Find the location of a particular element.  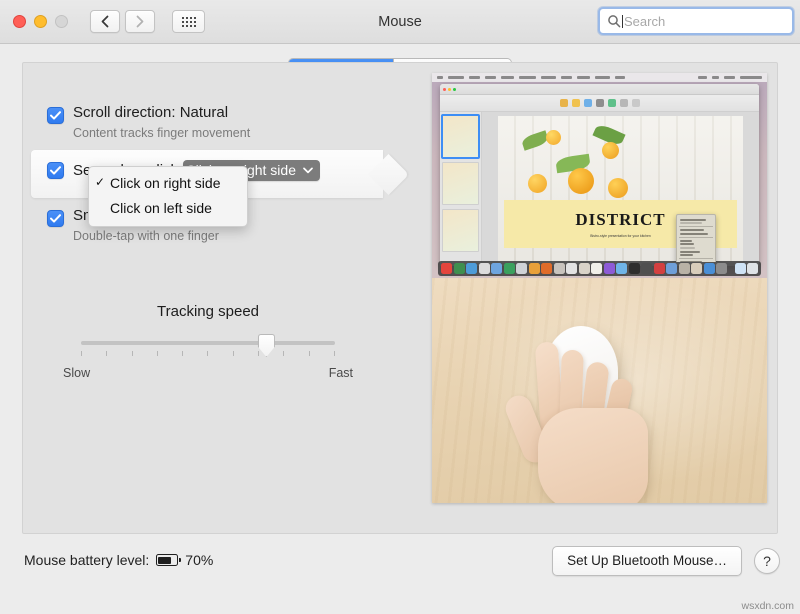

option-subtitle: Content tracks finger movement is located at coordinates (162, 133).